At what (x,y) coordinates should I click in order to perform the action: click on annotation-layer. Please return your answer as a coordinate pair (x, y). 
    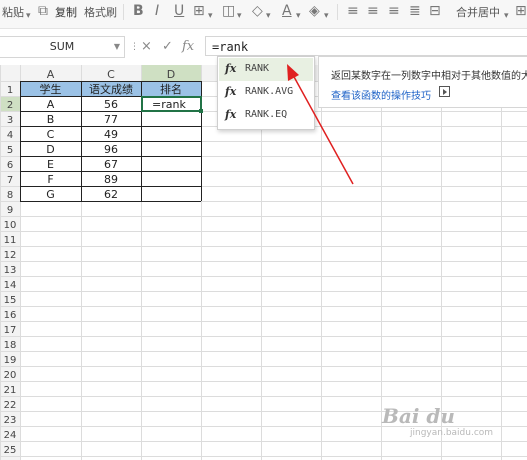
    Looking at the image, I should click on (320, 124).